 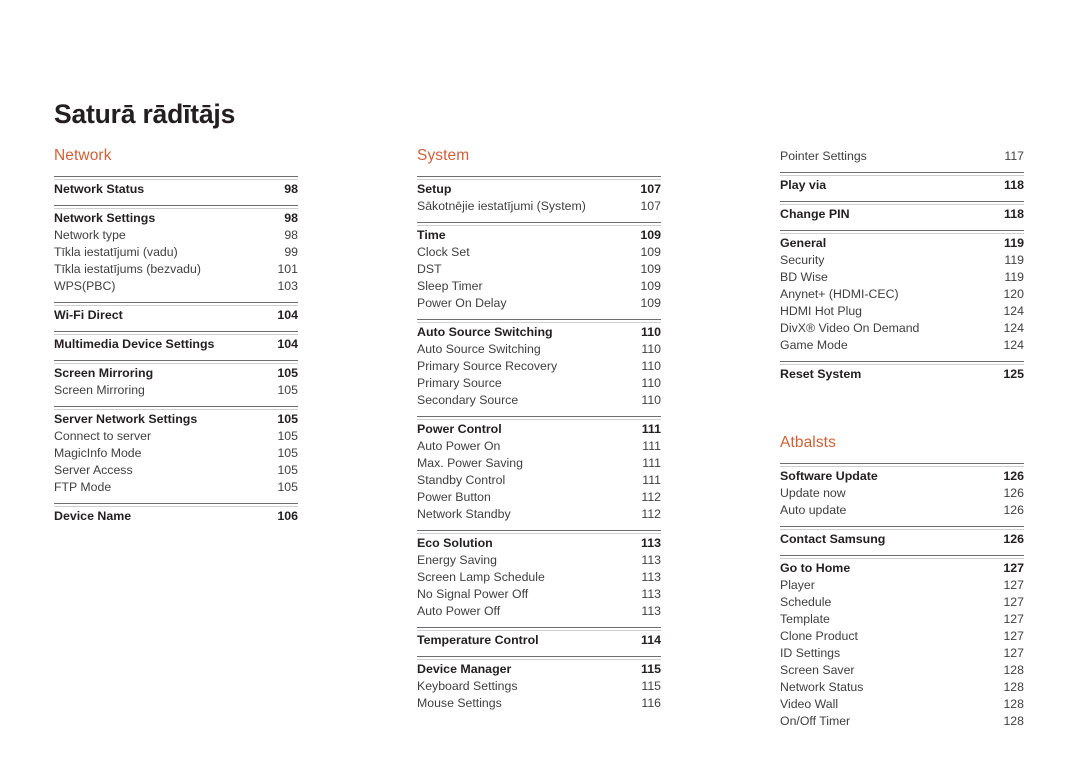 I want to click on toc-entry-heading: Network Settings 98, so click(x=176, y=218).